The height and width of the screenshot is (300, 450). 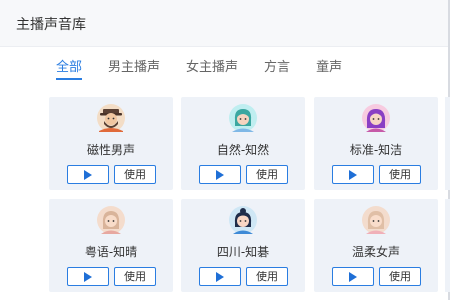 What do you see at coordinates (69, 69) in the screenshot?
I see `tab-all: 全部` at bounding box center [69, 69].